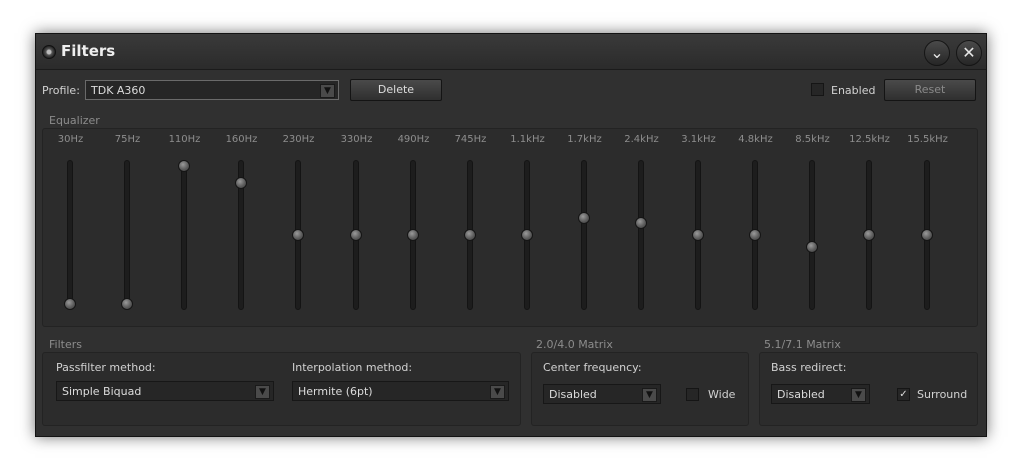 Image resolution: width=1020 pixels, height=470 pixels. I want to click on eq-band: 15.5kHz, so click(927, 225).